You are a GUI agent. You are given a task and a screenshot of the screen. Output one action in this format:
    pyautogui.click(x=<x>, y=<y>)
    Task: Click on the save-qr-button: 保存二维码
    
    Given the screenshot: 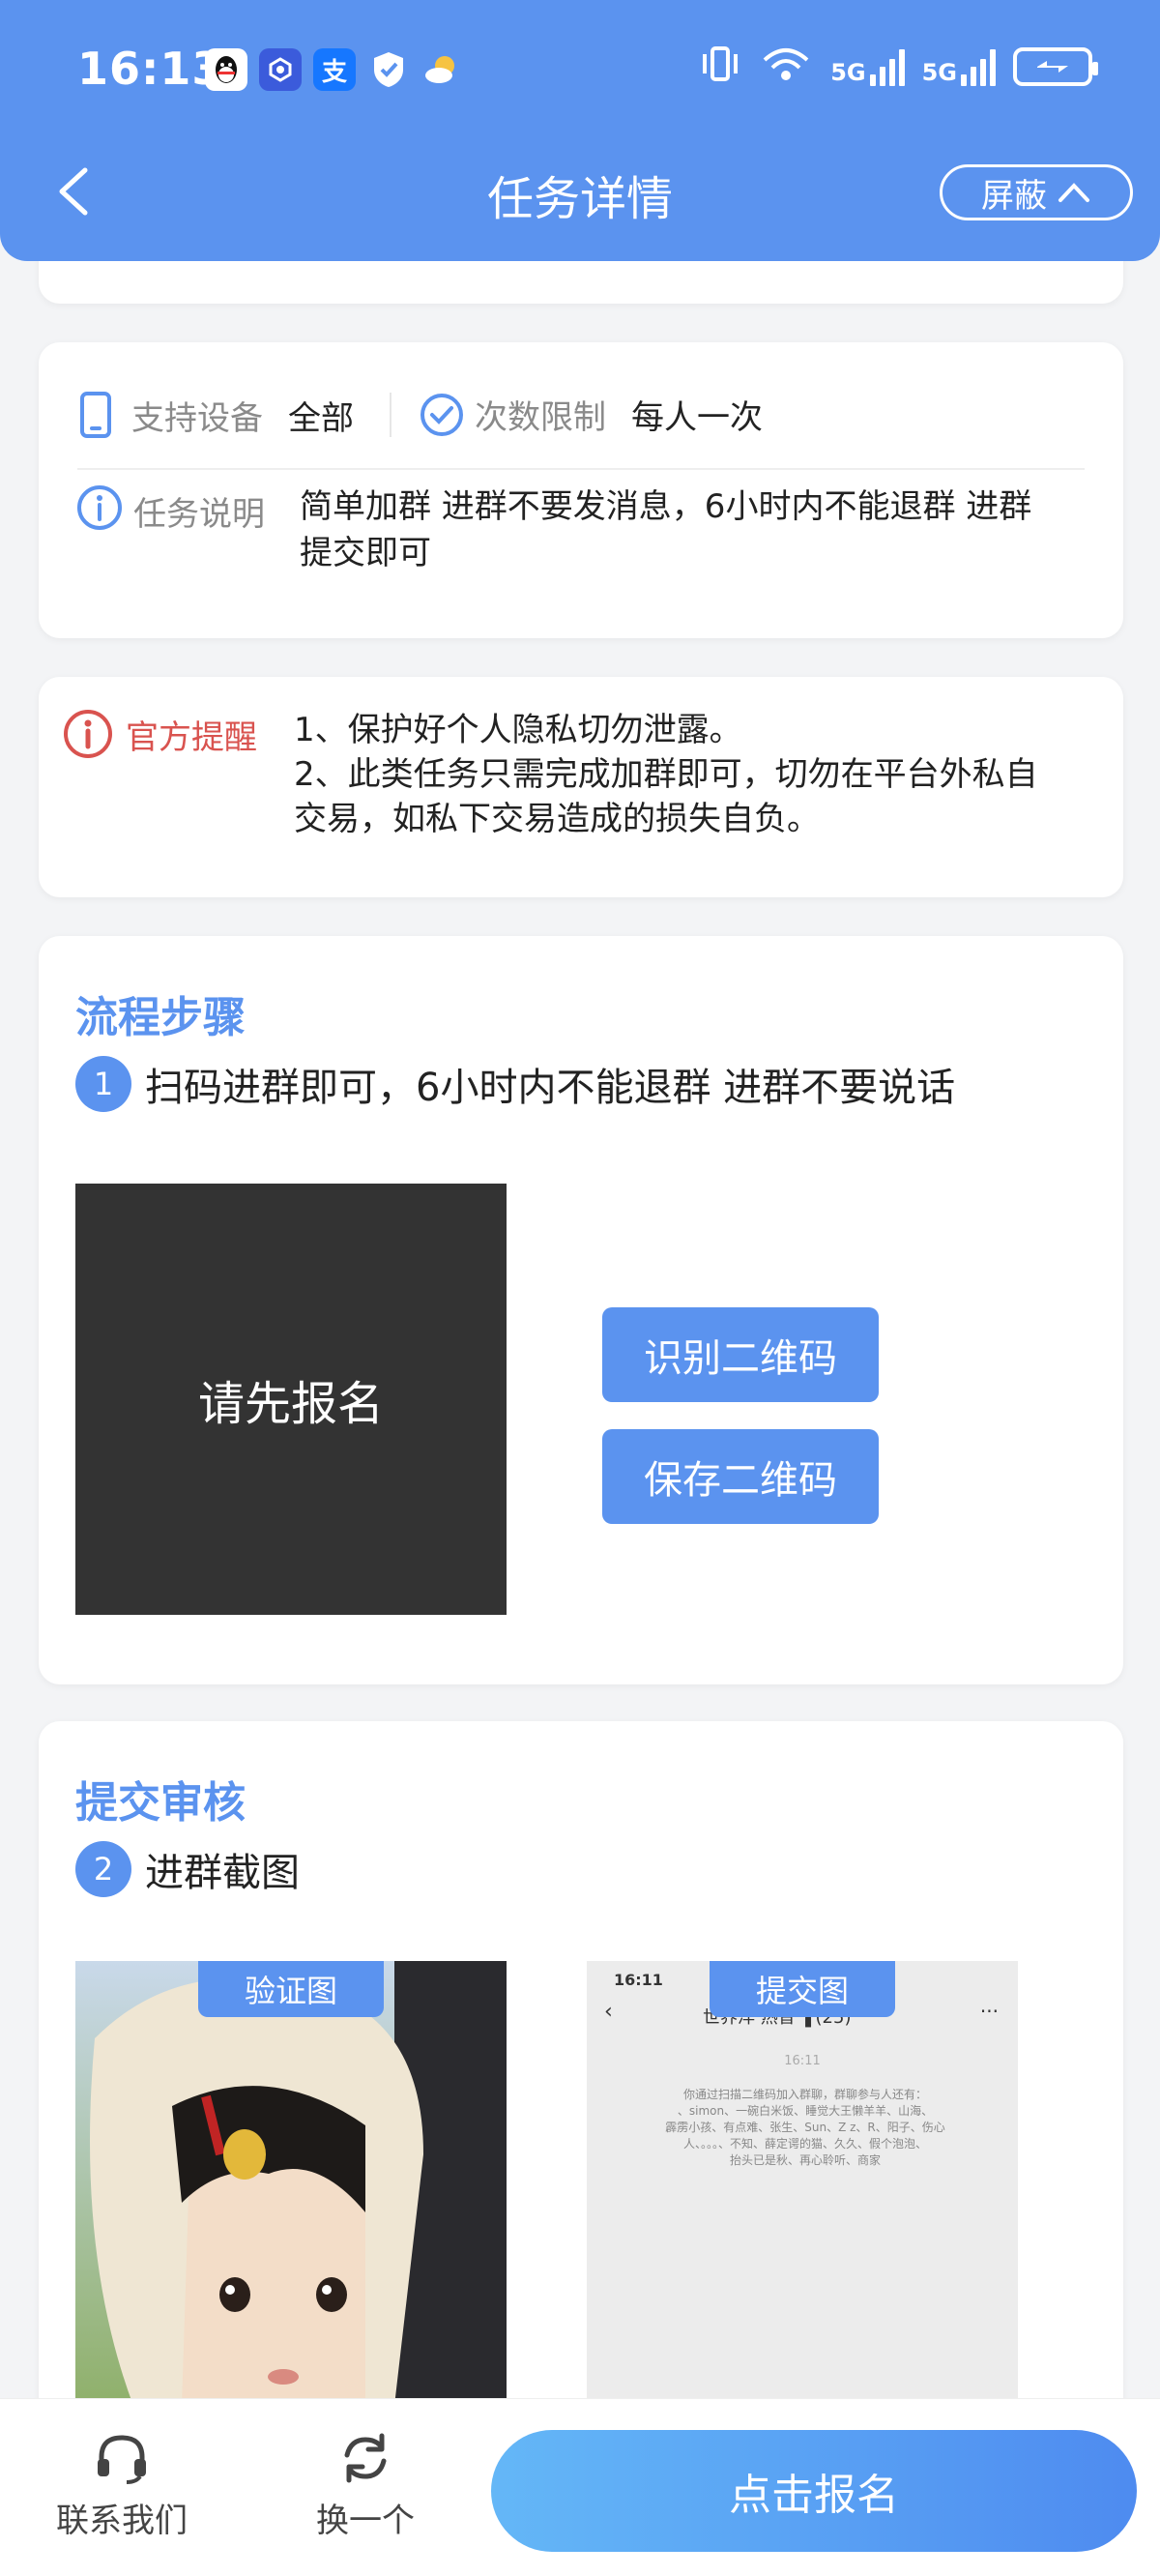 What is the action you would take?
    pyautogui.click(x=740, y=1476)
    